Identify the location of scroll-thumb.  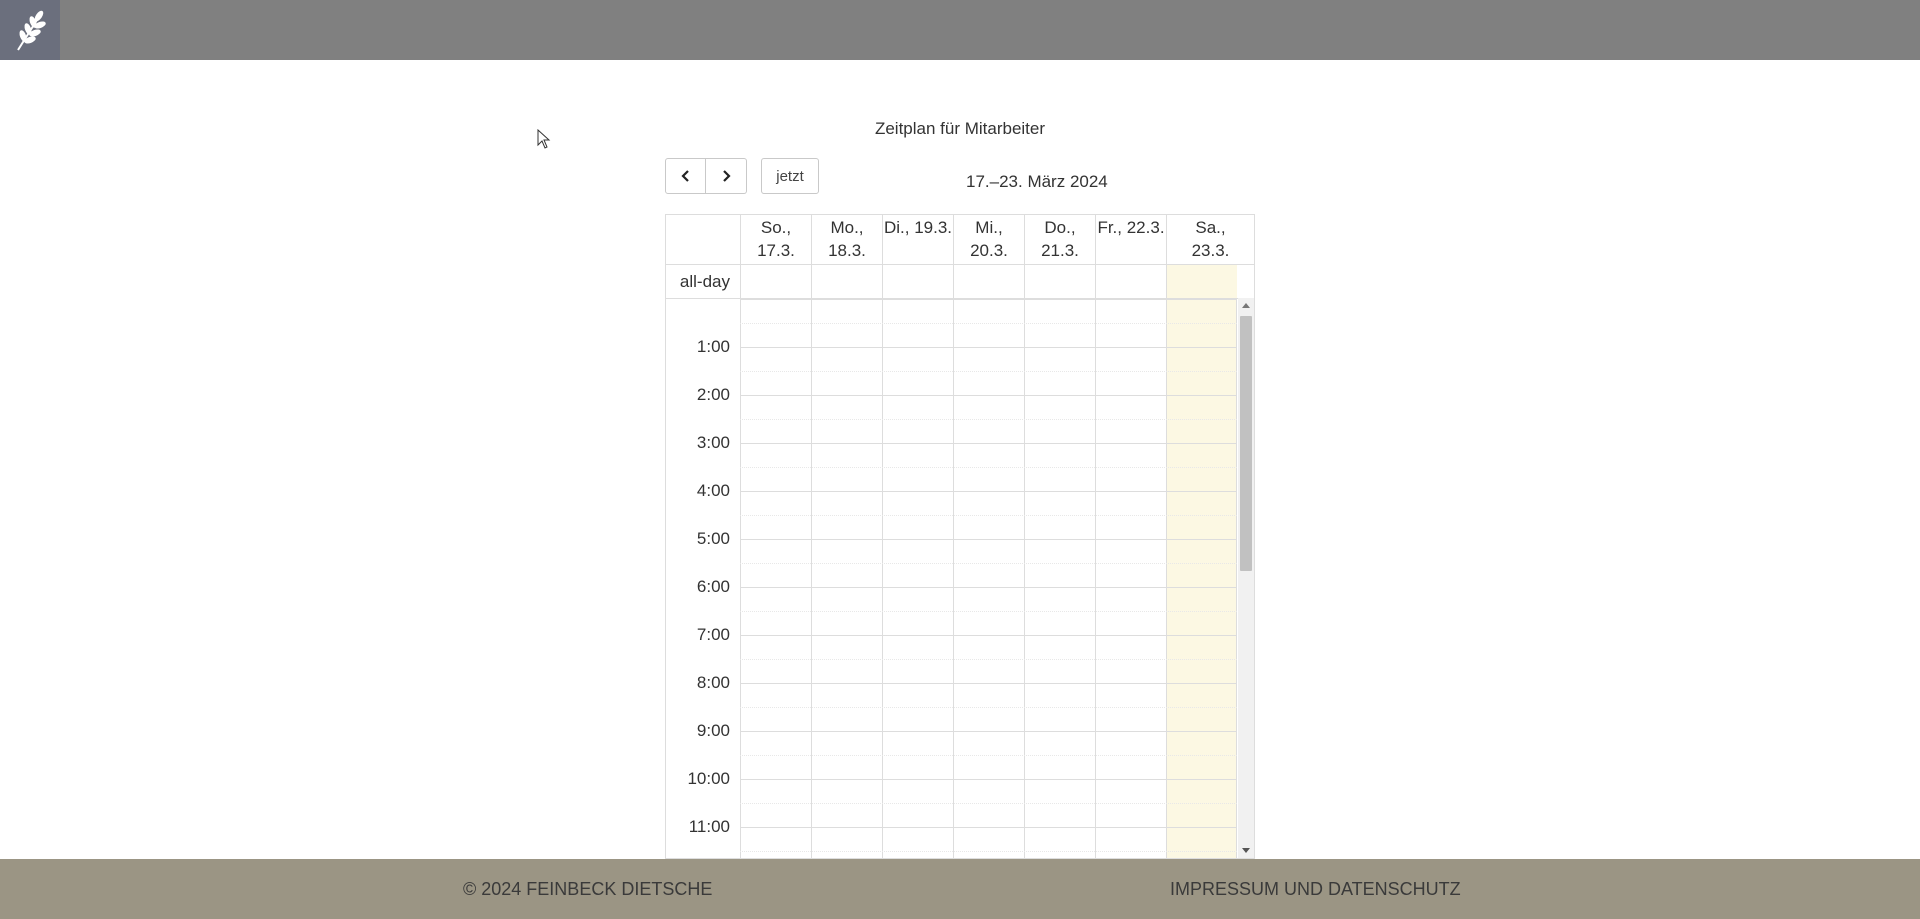
(1246, 443).